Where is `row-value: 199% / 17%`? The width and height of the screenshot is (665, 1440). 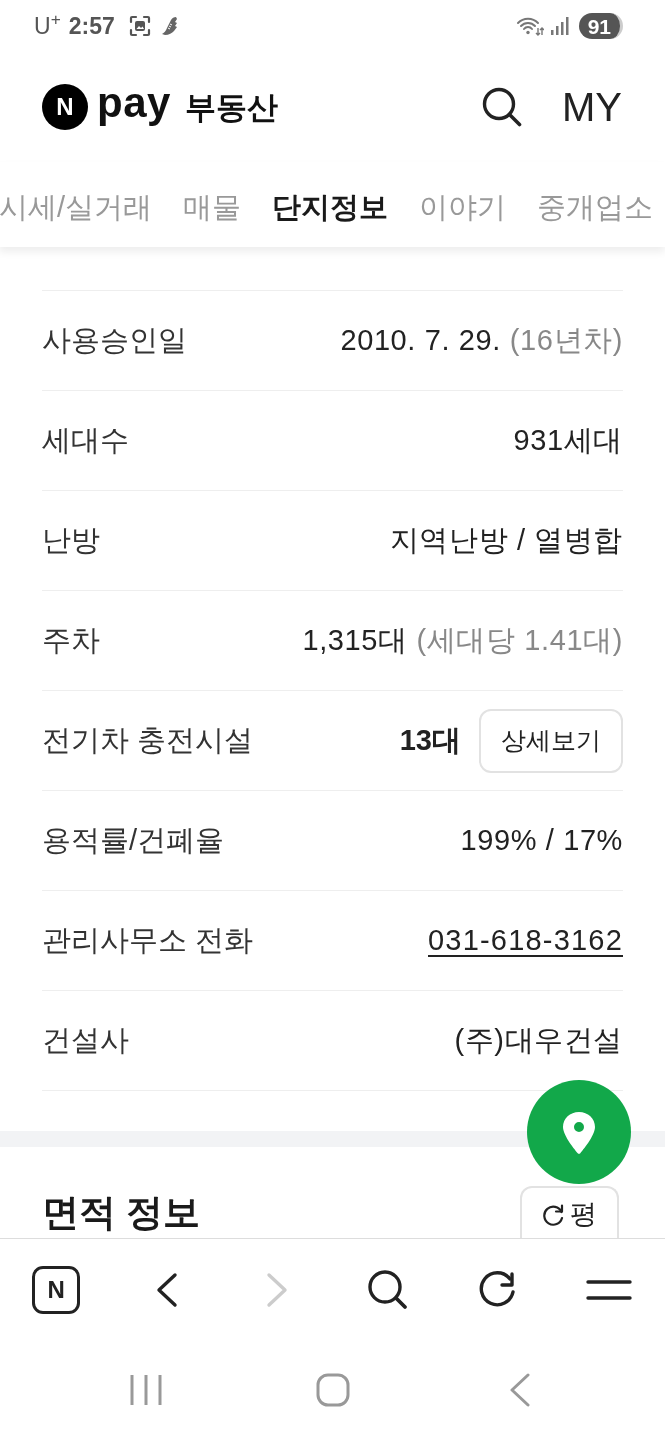
row-value: 199% / 17% is located at coordinates (541, 840).